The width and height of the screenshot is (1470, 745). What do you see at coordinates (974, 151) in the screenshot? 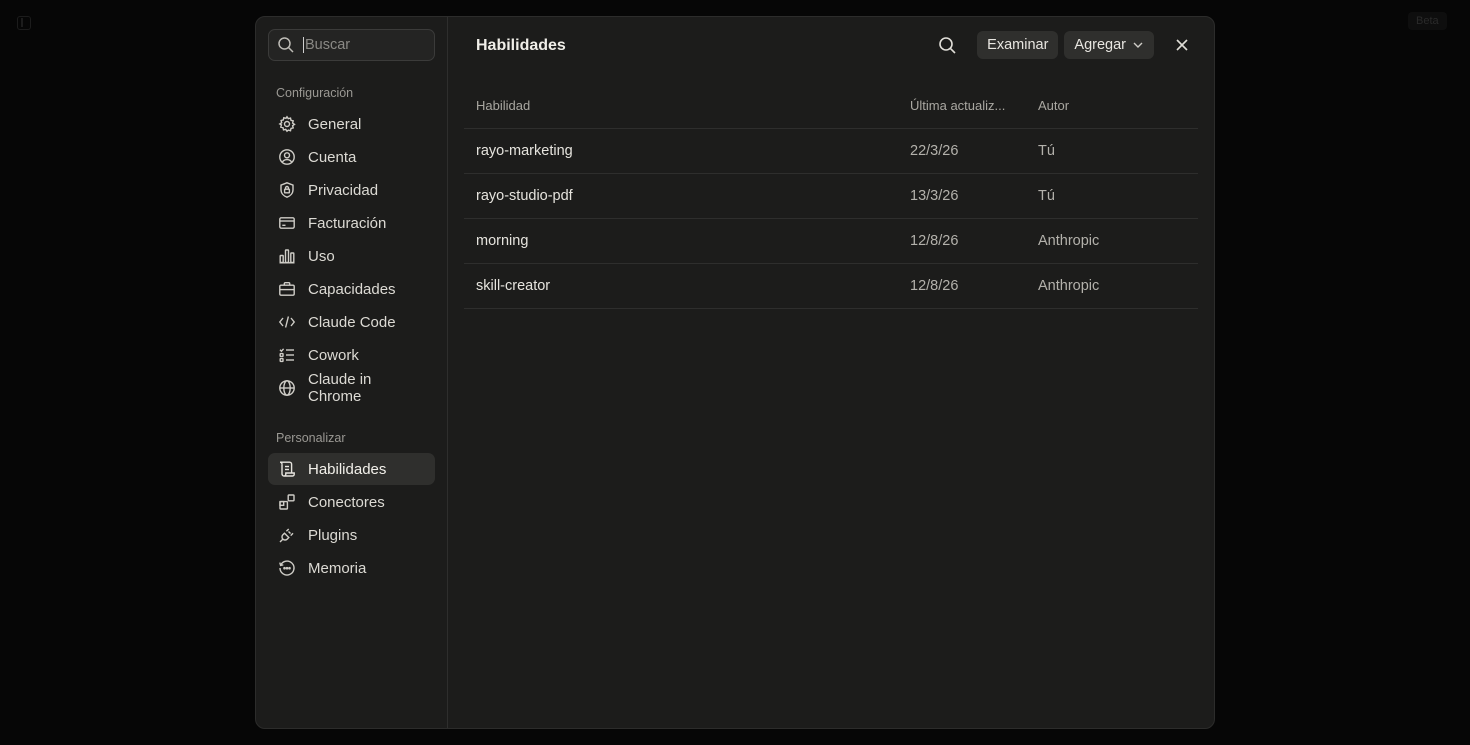
I see `skill-updated: 22/3/26` at bounding box center [974, 151].